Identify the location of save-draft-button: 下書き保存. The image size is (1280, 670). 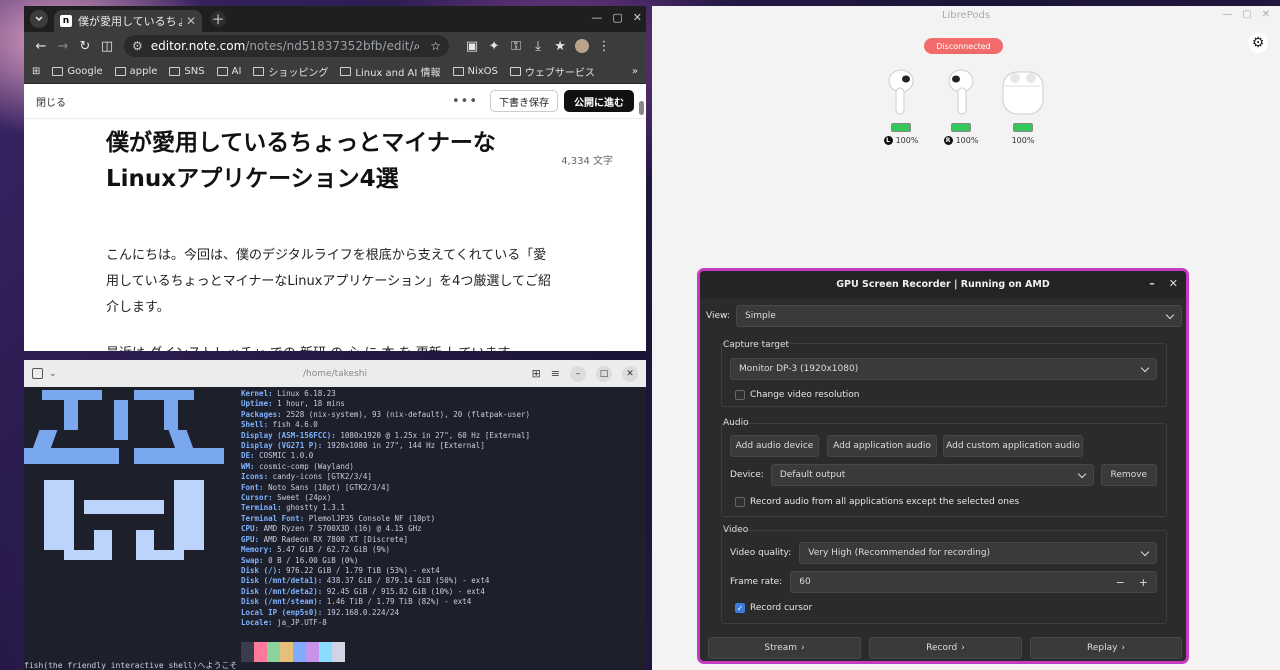
(524, 101).